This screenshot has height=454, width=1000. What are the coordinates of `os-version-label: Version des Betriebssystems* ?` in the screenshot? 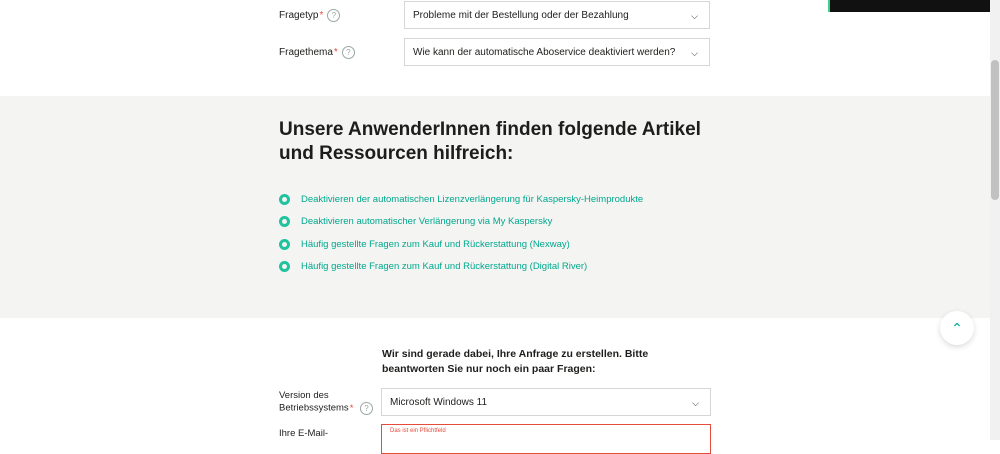 It's located at (329, 402).